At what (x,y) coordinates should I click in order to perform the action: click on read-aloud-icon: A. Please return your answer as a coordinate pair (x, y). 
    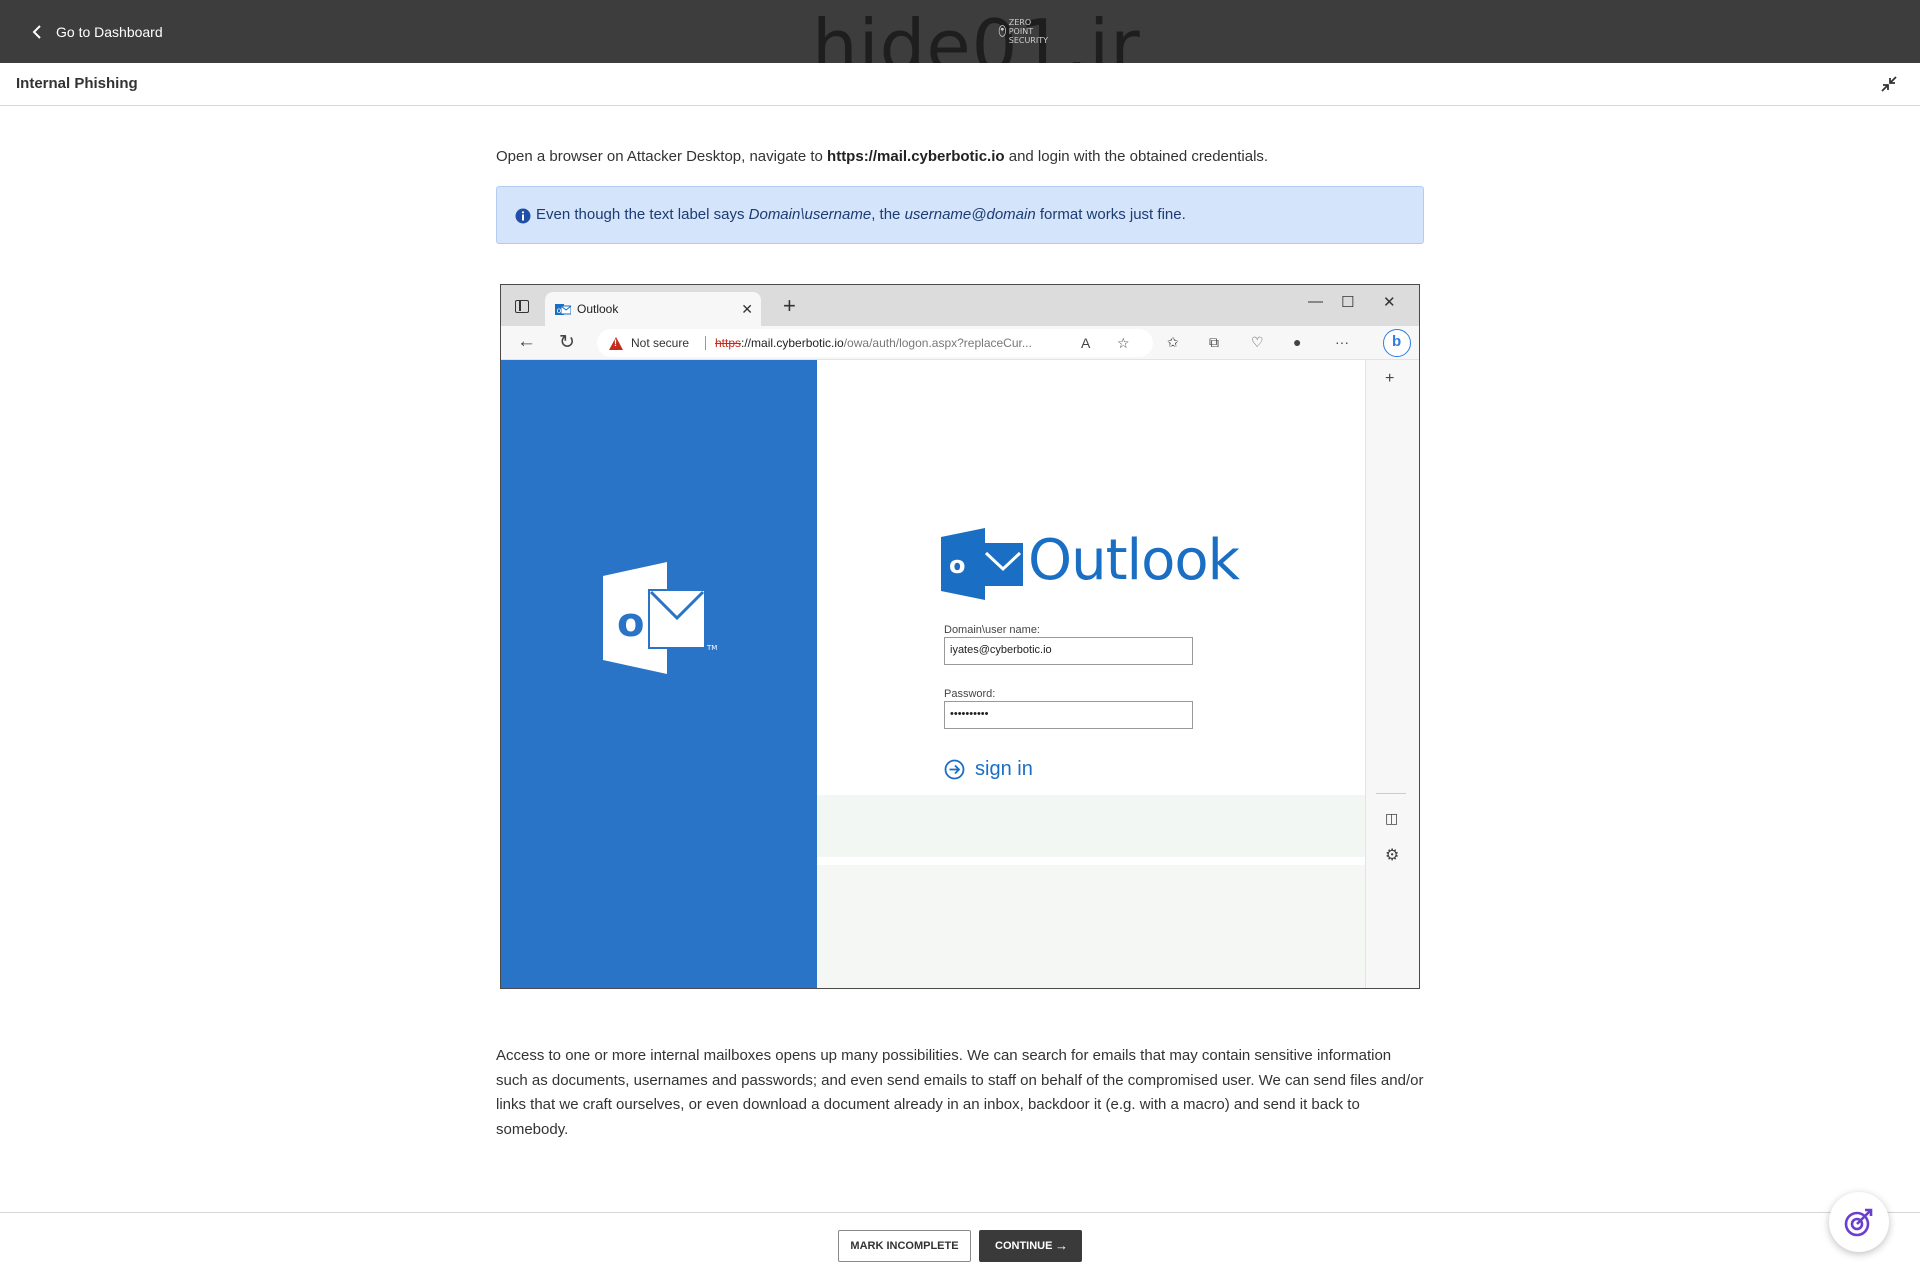
    Looking at the image, I should click on (1085, 343).